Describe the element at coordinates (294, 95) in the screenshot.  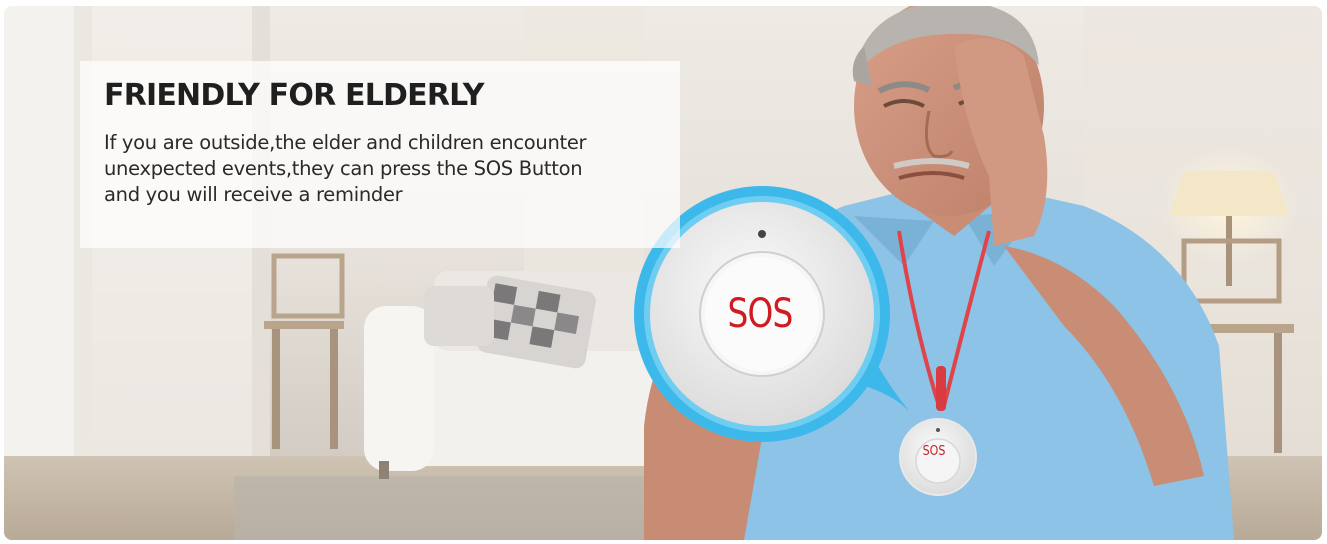
I see `headline: FRIENDLY FOR ELDERLY` at that location.